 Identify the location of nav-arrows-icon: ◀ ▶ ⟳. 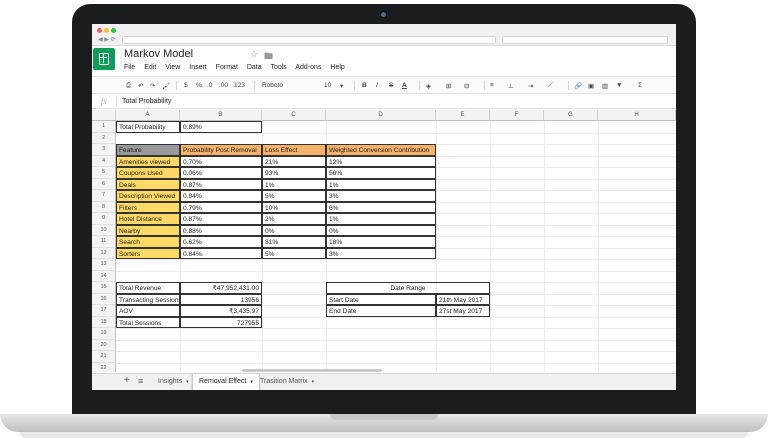
(107, 39).